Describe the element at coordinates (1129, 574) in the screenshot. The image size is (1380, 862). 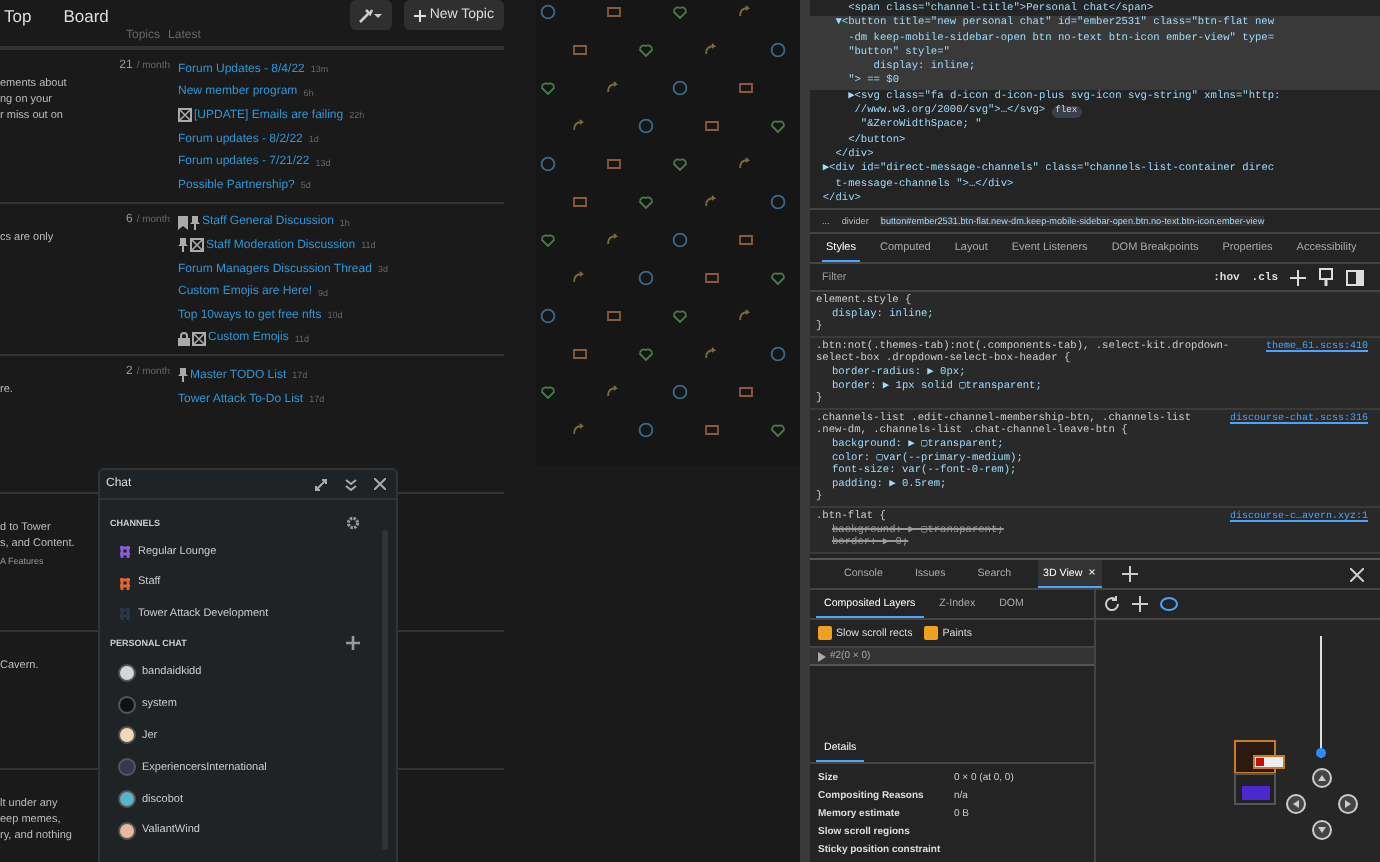
I see `add-tab-icon` at that location.